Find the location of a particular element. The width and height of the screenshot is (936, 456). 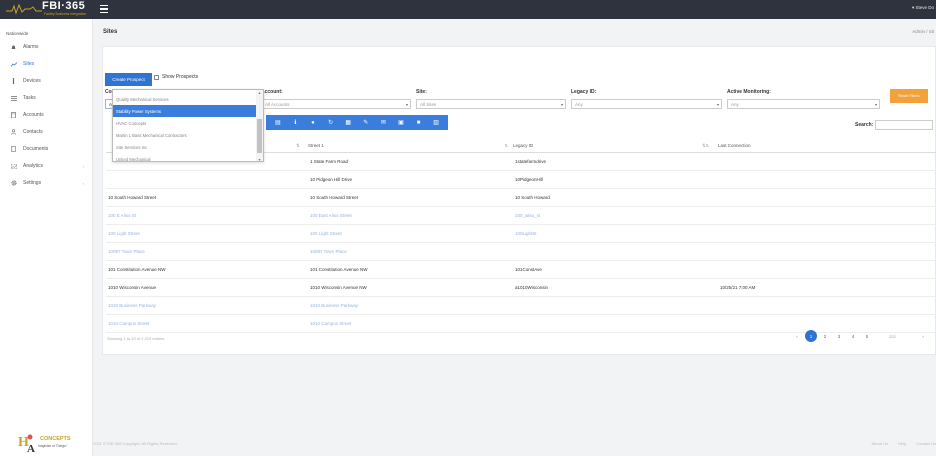

table-cell-name: 10087 Town Place is located at coordinates (126, 251).